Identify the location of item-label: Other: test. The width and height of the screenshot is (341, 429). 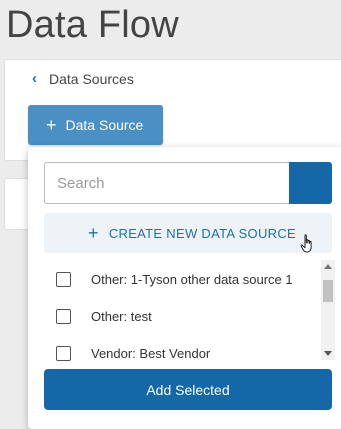
(121, 316).